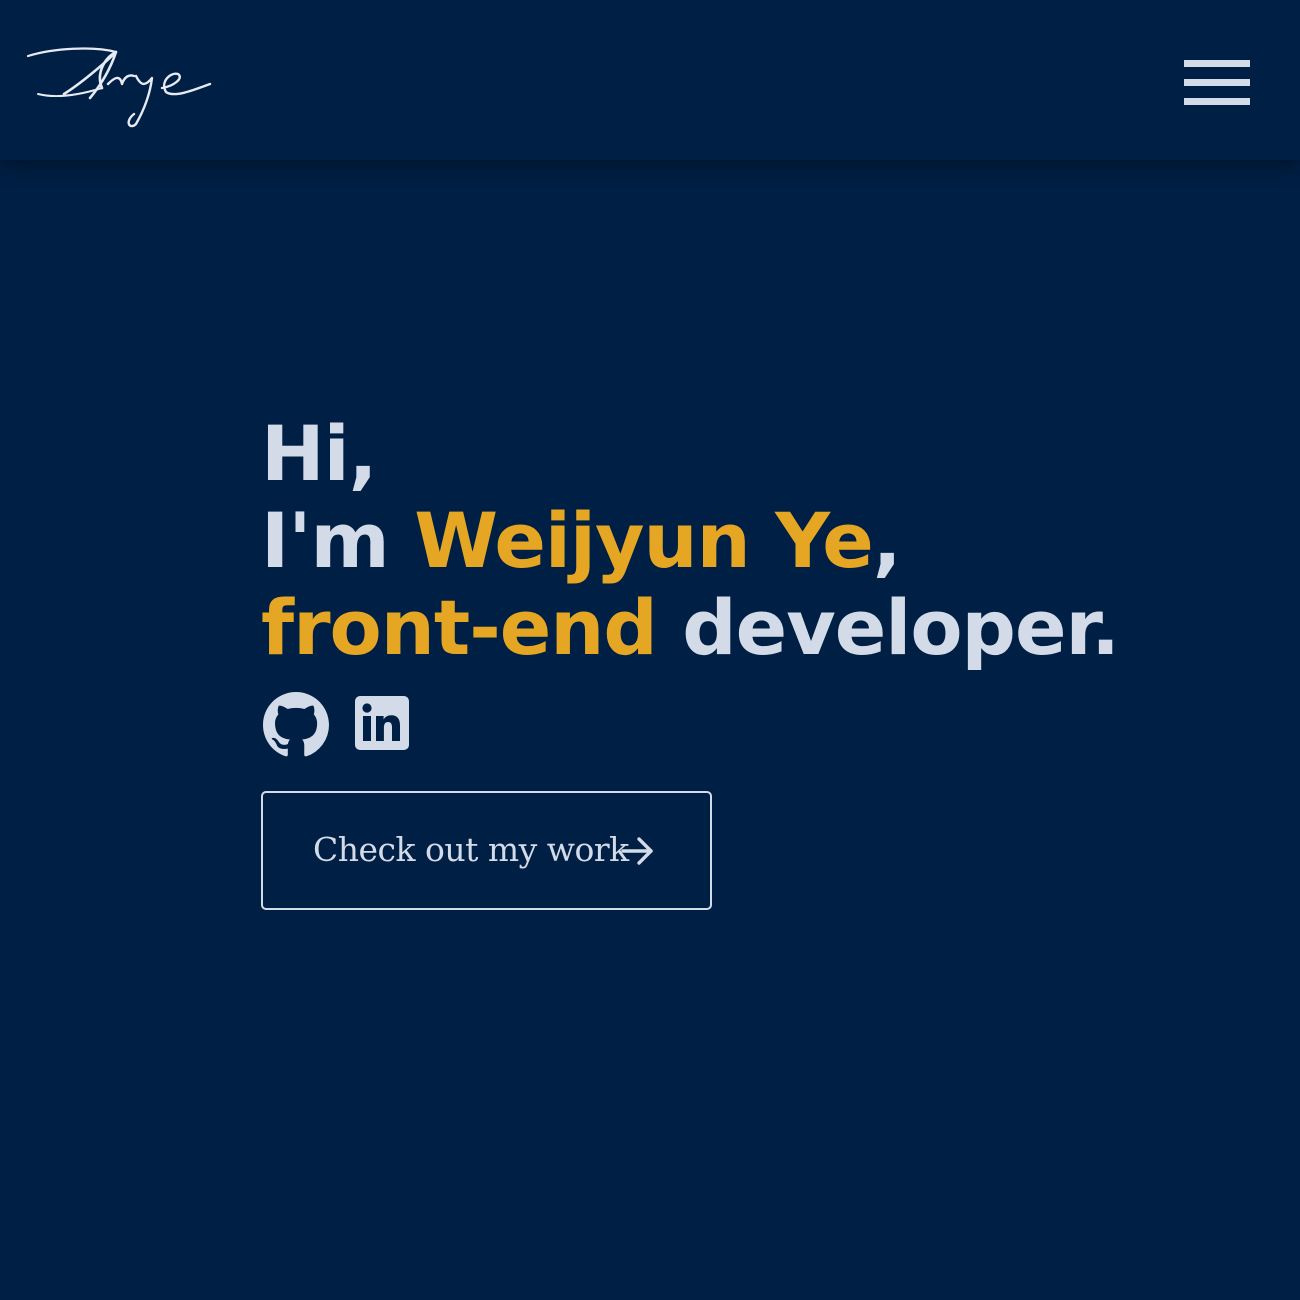 The width and height of the screenshot is (1300, 1300). I want to click on hero-headline: Hi, I'm Weijyun Ye, front-end developer., so click(711, 540).